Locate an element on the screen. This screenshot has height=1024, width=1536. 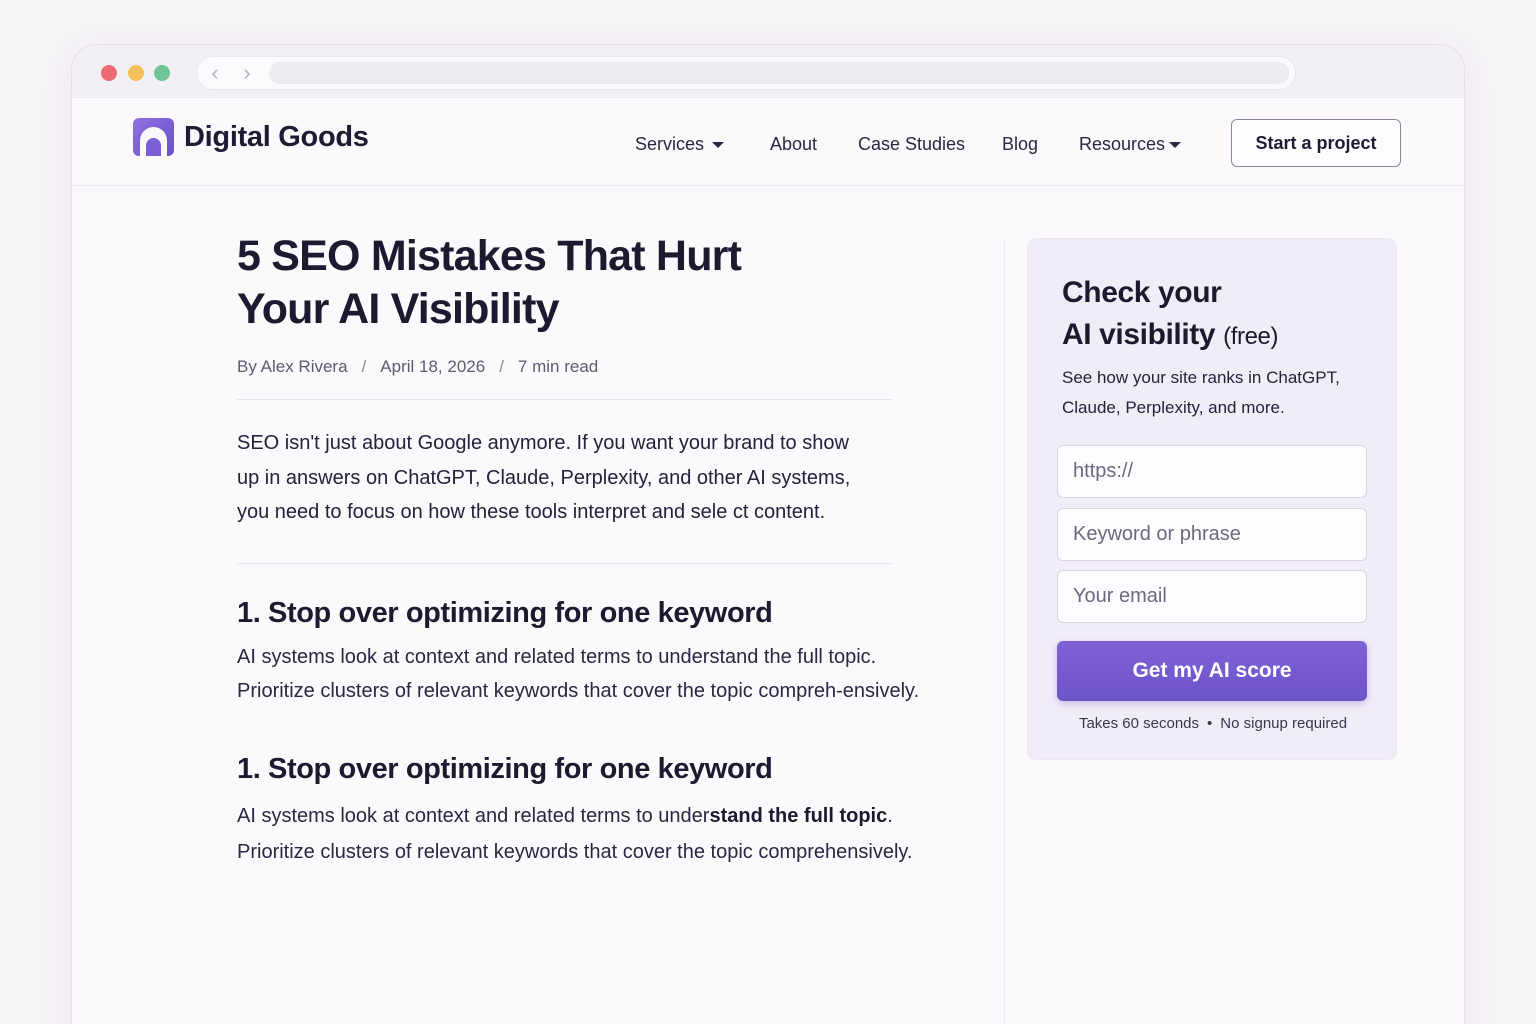
widget-title-line: AI visibility is located at coordinates (1139, 334).